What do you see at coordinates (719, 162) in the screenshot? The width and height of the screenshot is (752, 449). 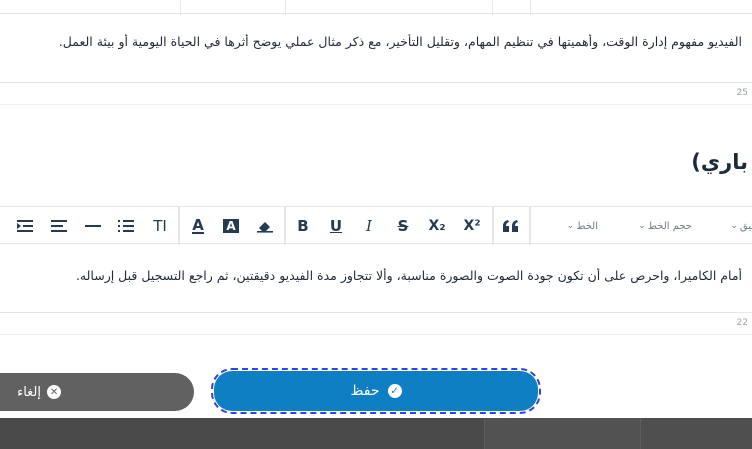 I see `section-title: باري)` at bounding box center [719, 162].